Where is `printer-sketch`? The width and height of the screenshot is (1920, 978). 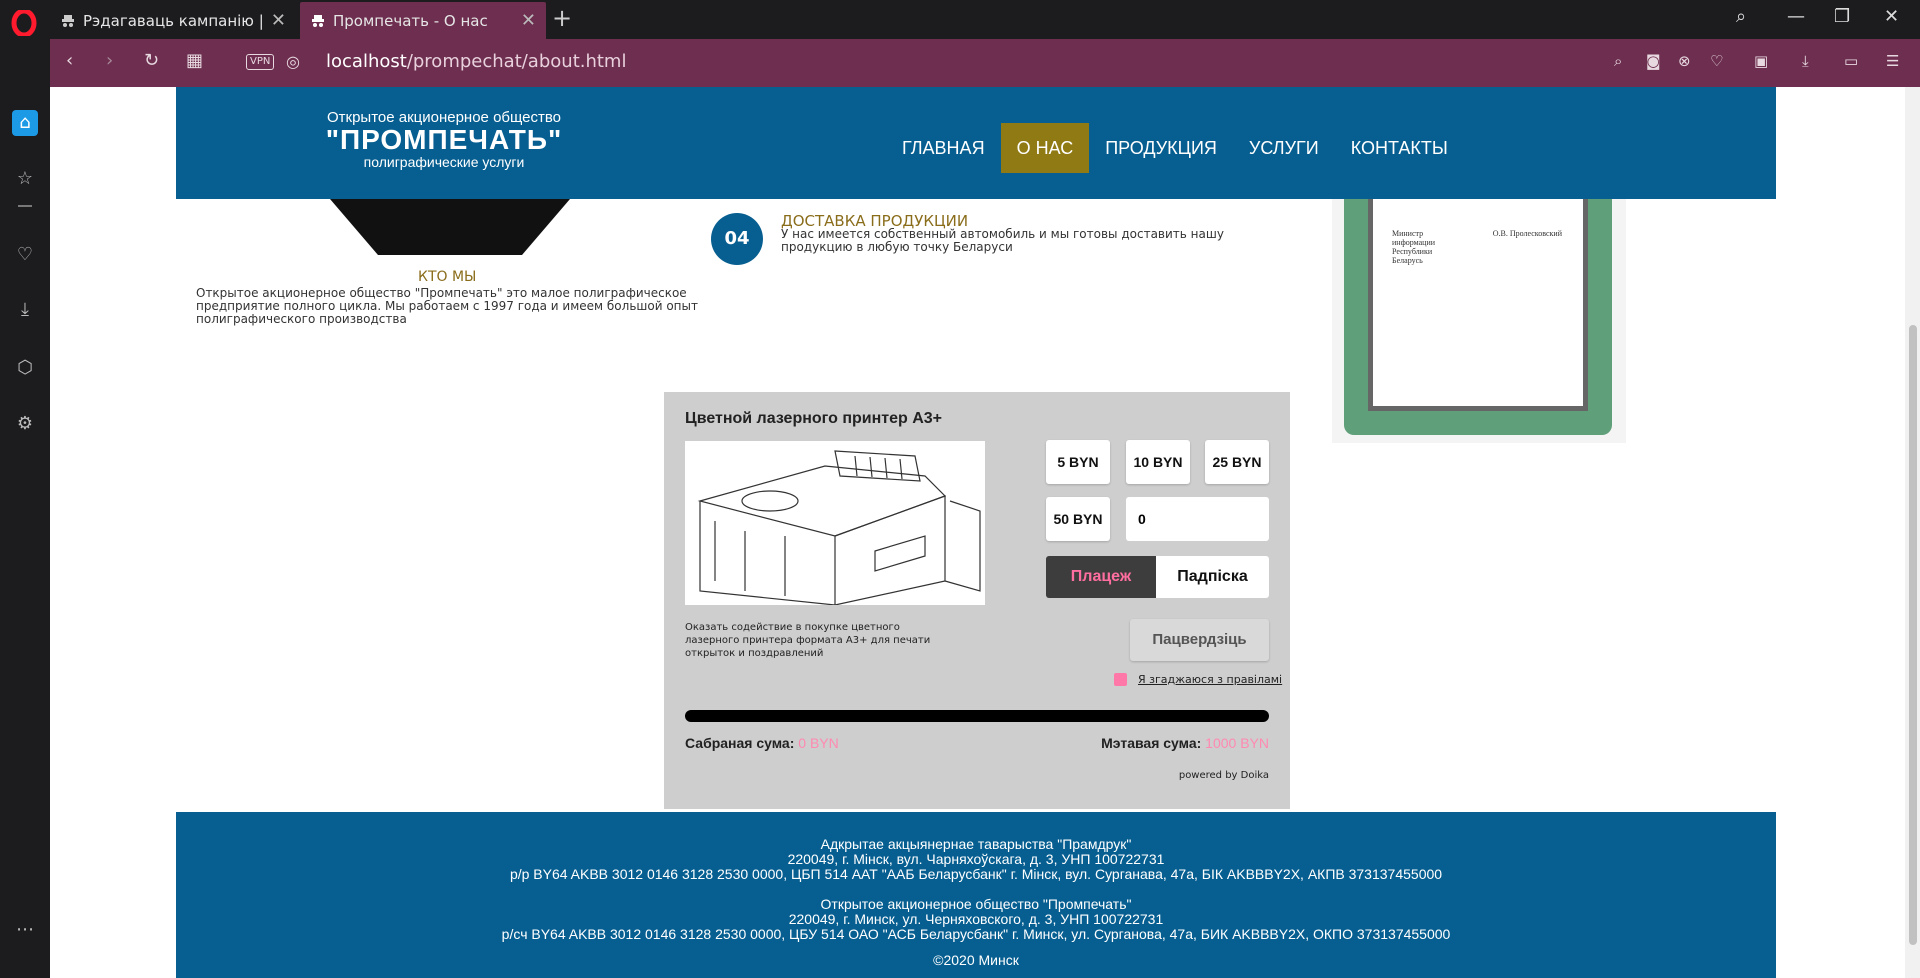 printer-sketch is located at coordinates (839, 527).